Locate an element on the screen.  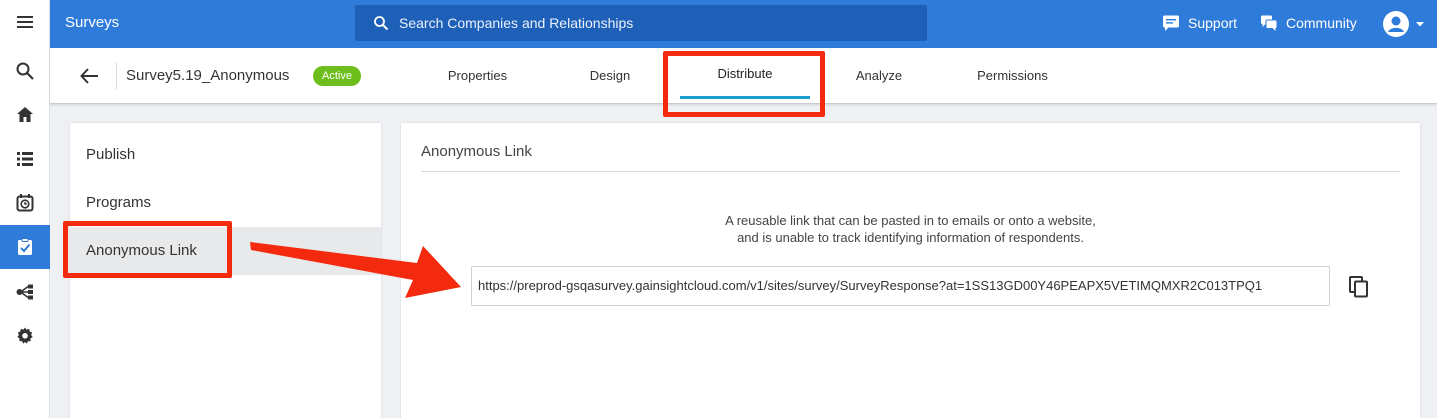
rail-search-button is located at coordinates (25, 71).